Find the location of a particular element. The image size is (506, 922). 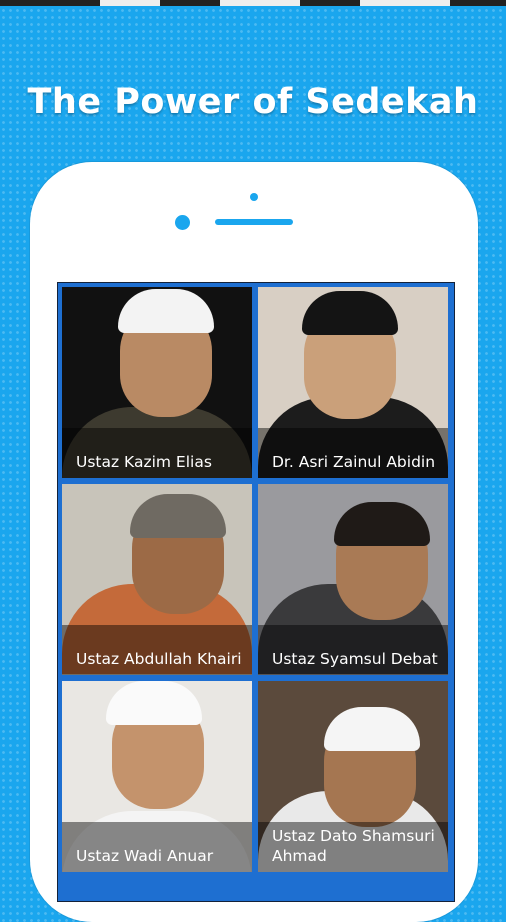

speaker-card-asri-zainul-abidin: Dr. Asri Zainul Abidin is located at coordinates (353, 382).